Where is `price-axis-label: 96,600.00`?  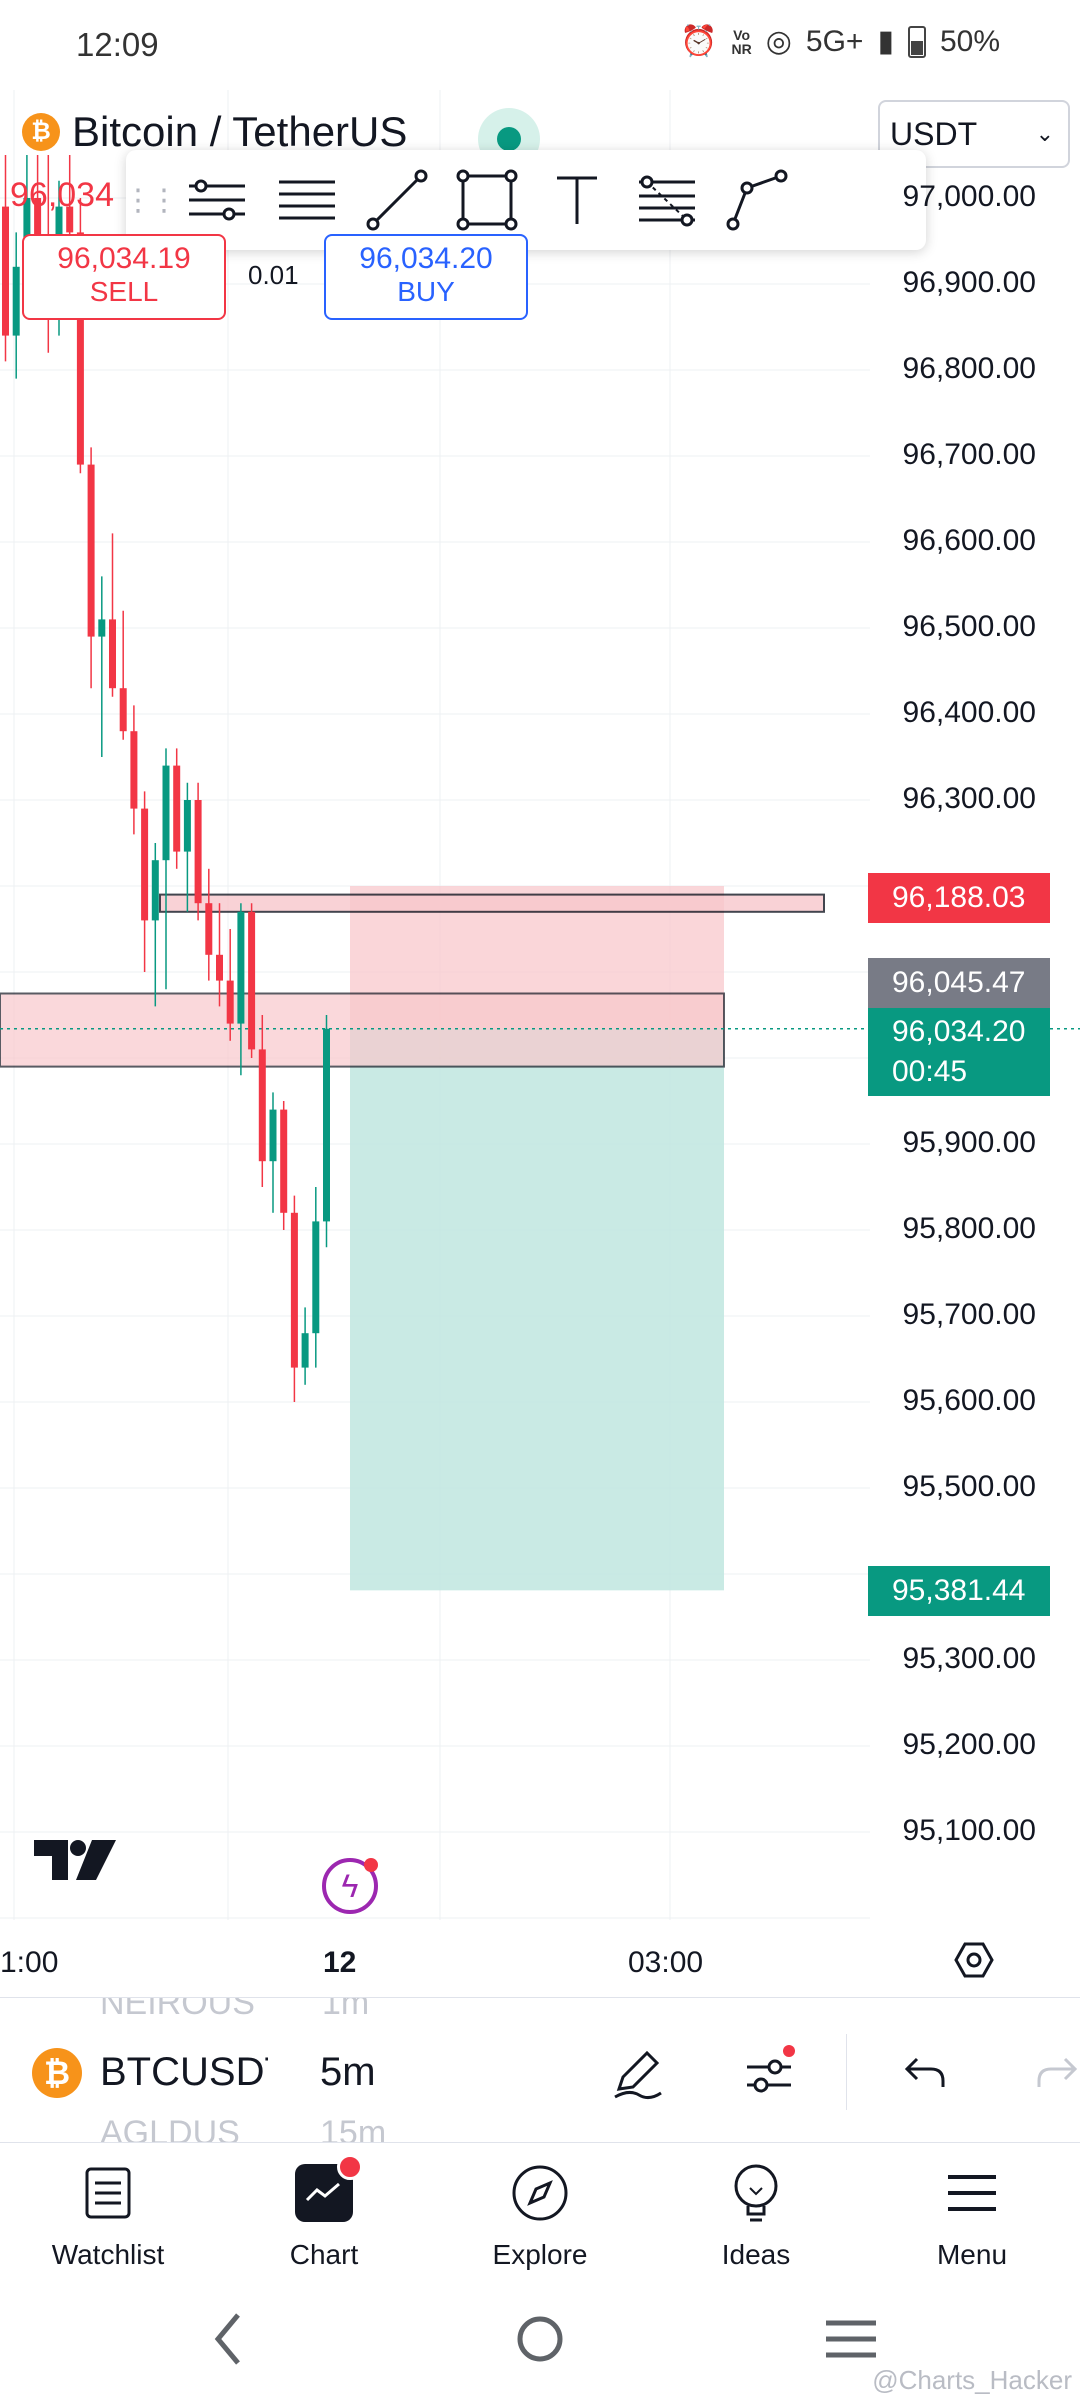 price-axis-label: 96,600.00 is located at coordinates (969, 540).